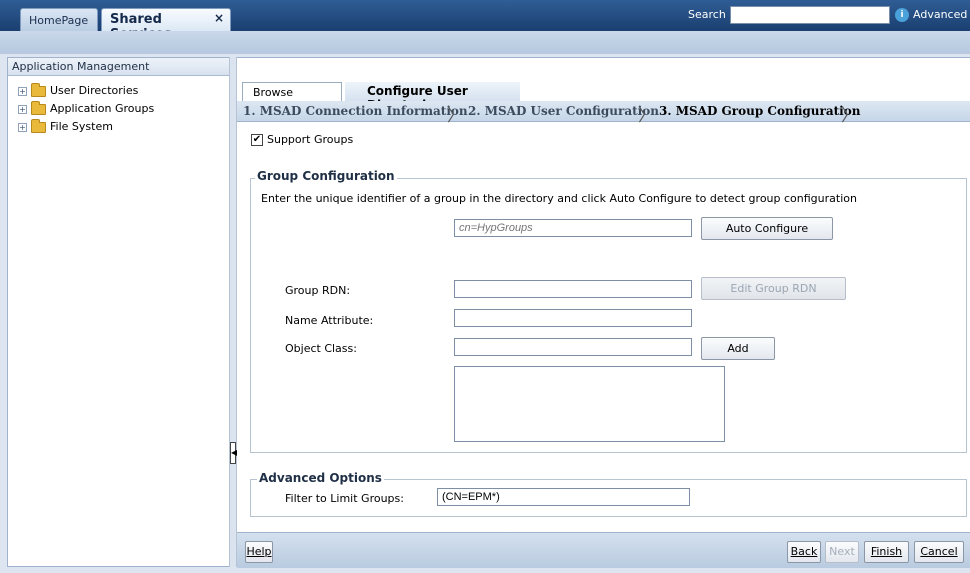 This screenshot has height=573, width=970. I want to click on collapse-arrow-icon: ◀, so click(233, 453).